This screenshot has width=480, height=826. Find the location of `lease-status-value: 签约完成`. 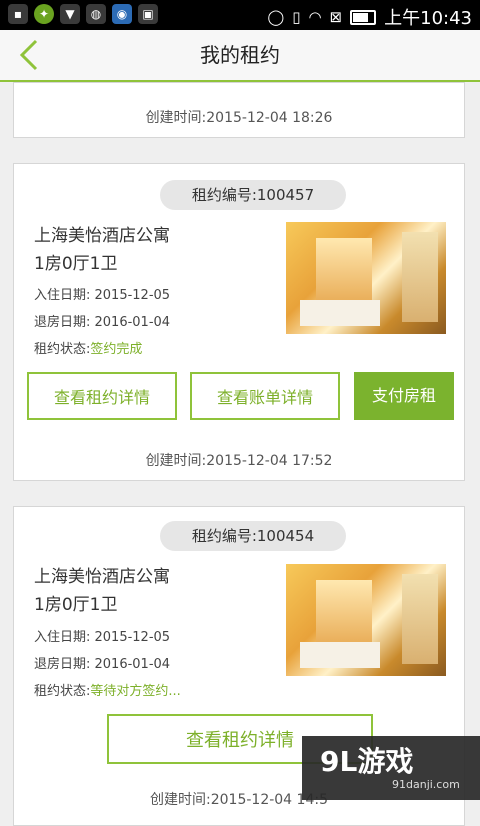

lease-status-value: 签约完成 is located at coordinates (116, 349).